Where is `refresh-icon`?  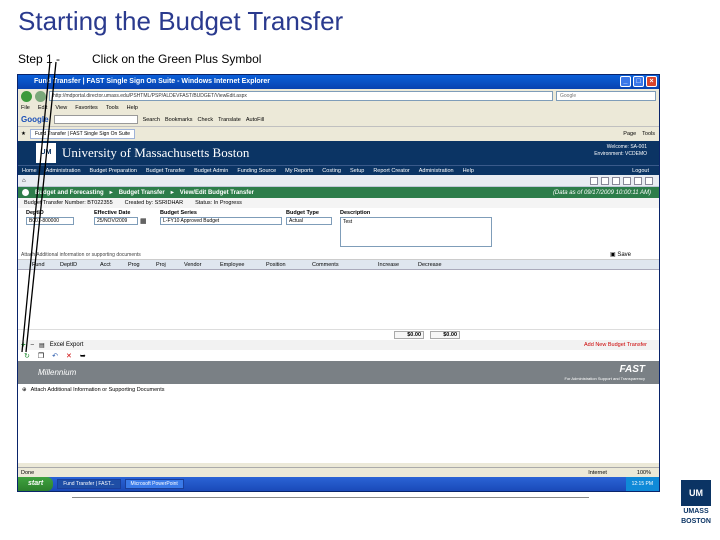
refresh-icon is located at coordinates (627, 180).